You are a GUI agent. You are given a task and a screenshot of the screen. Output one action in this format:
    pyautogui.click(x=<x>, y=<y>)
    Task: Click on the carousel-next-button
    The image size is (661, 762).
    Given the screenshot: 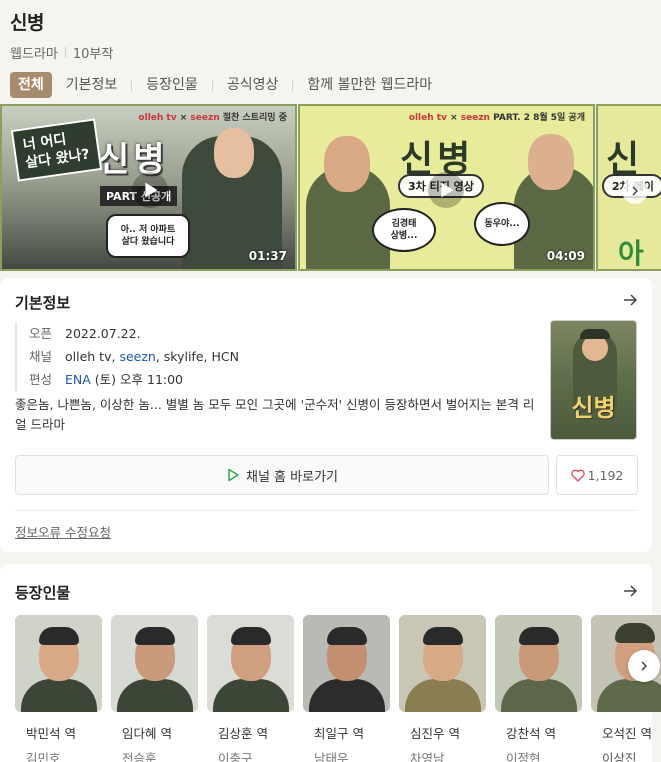 What is the action you would take?
    pyautogui.click(x=635, y=191)
    